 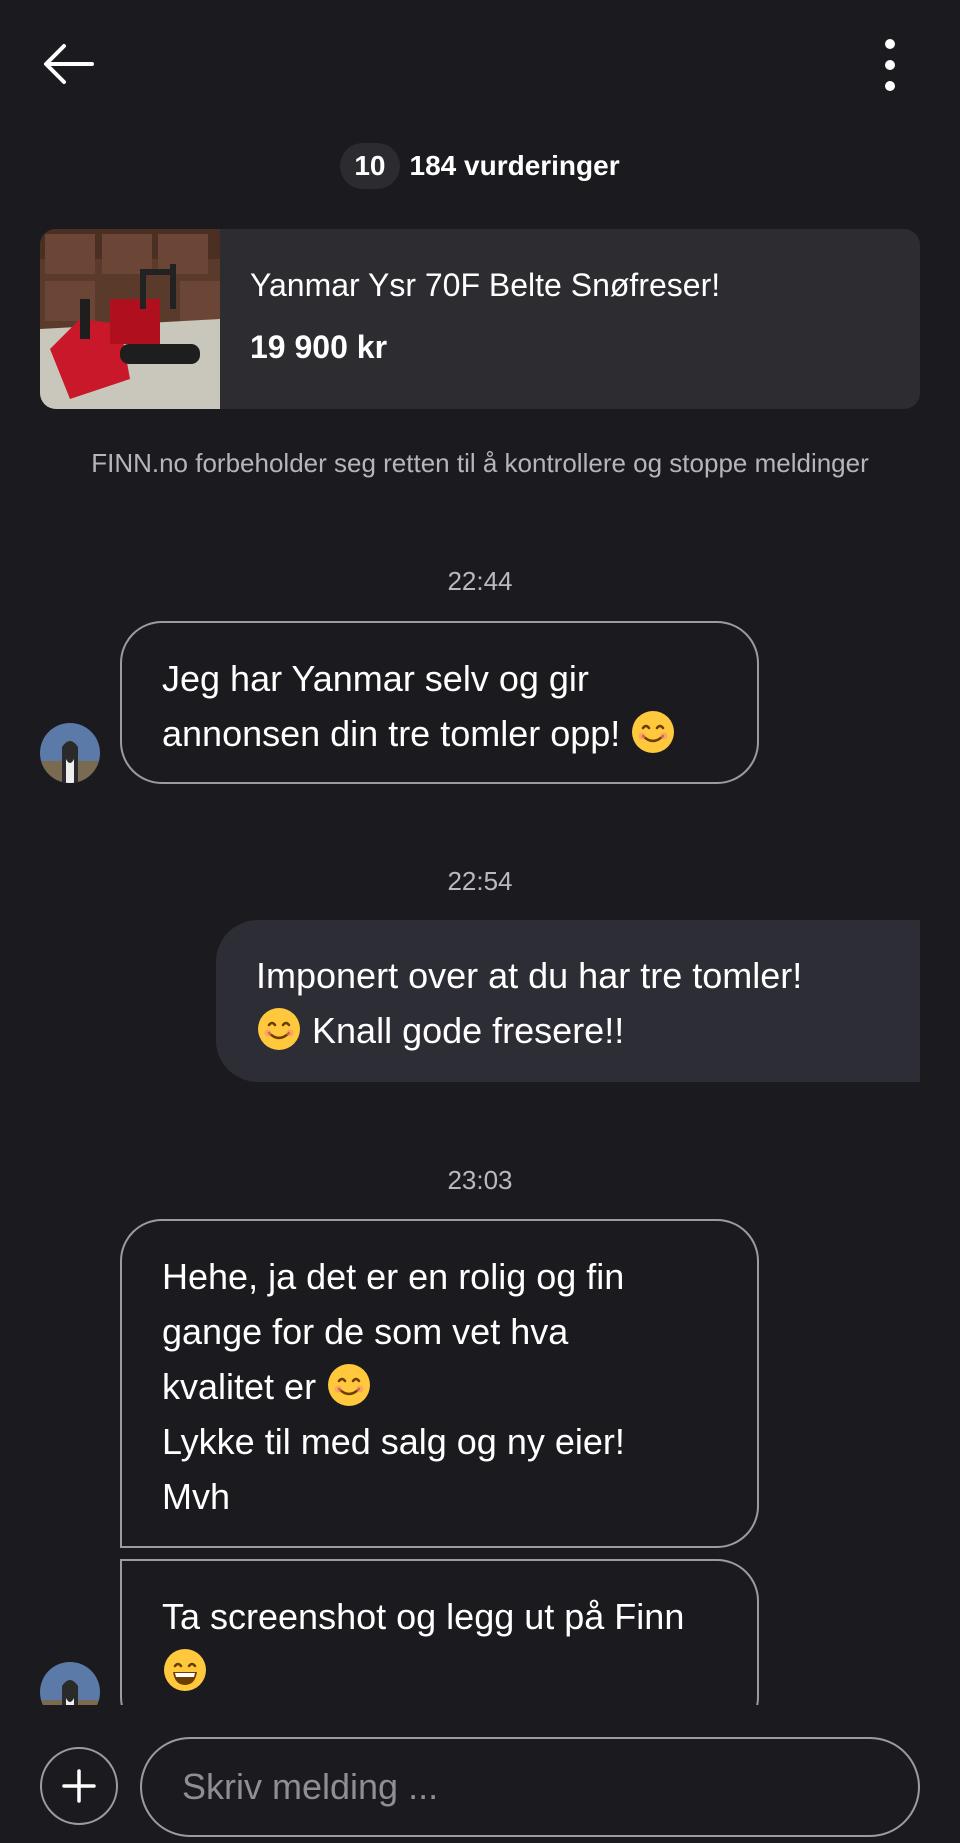 What do you see at coordinates (530, 1787) in the screenshot?
I see `message-input` at bounding box center [530, 1787].